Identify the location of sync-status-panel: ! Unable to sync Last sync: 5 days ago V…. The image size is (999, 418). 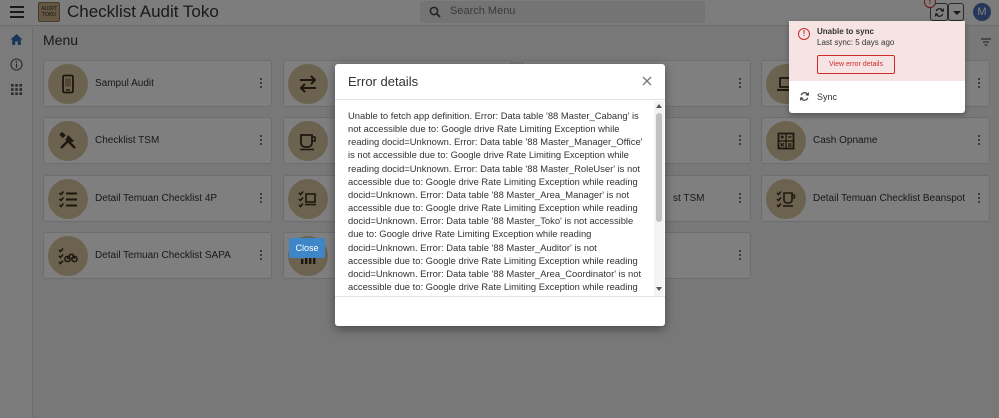
(877, 67).